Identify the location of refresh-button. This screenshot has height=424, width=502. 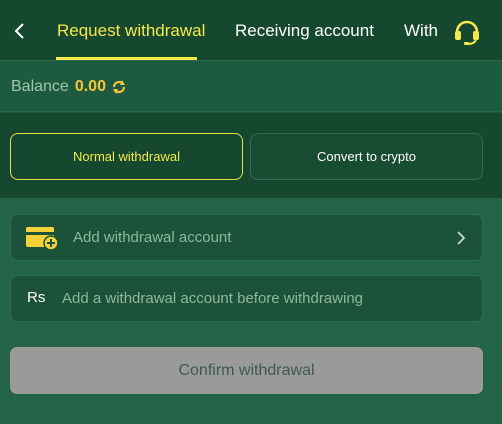
(119, 87).